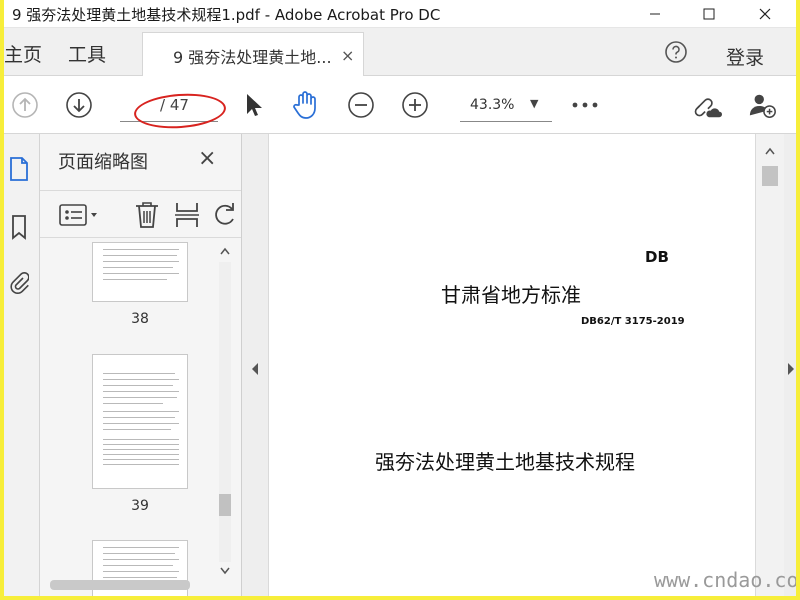 The height and width of the screenshot is (600, 800). What do you see at coordinates (347, 55) in the screenshot?
I see `close-tab-button: ×` at bounding box center [347, 55].